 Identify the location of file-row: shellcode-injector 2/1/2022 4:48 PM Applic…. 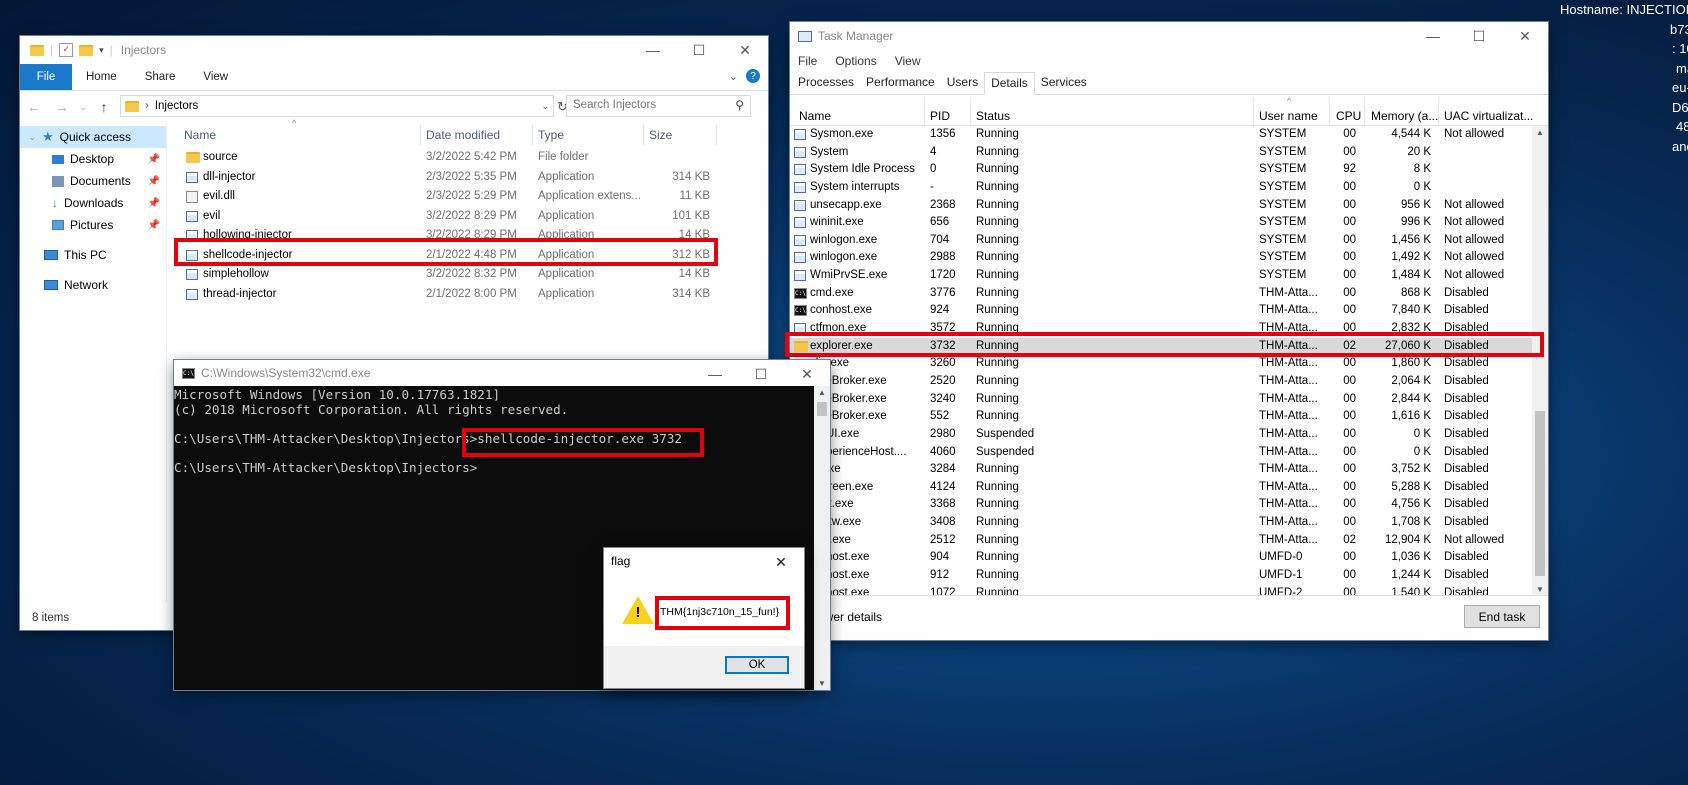
(470, 256).